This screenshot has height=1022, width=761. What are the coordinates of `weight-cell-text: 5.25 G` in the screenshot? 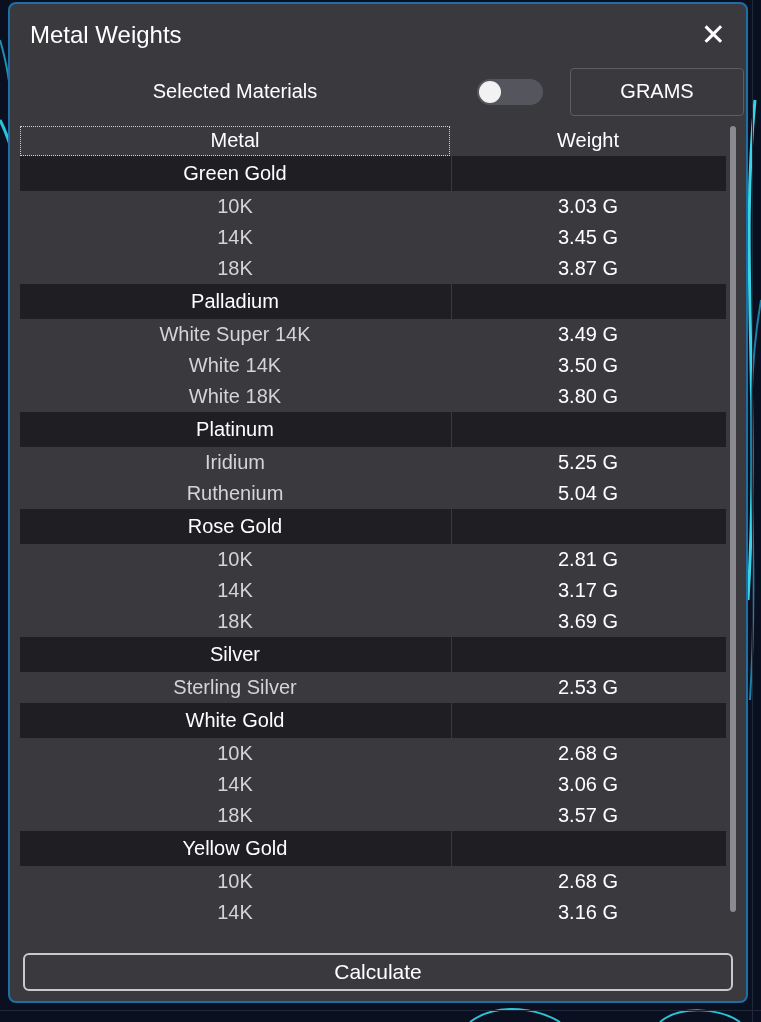 It's located at (587, 462).